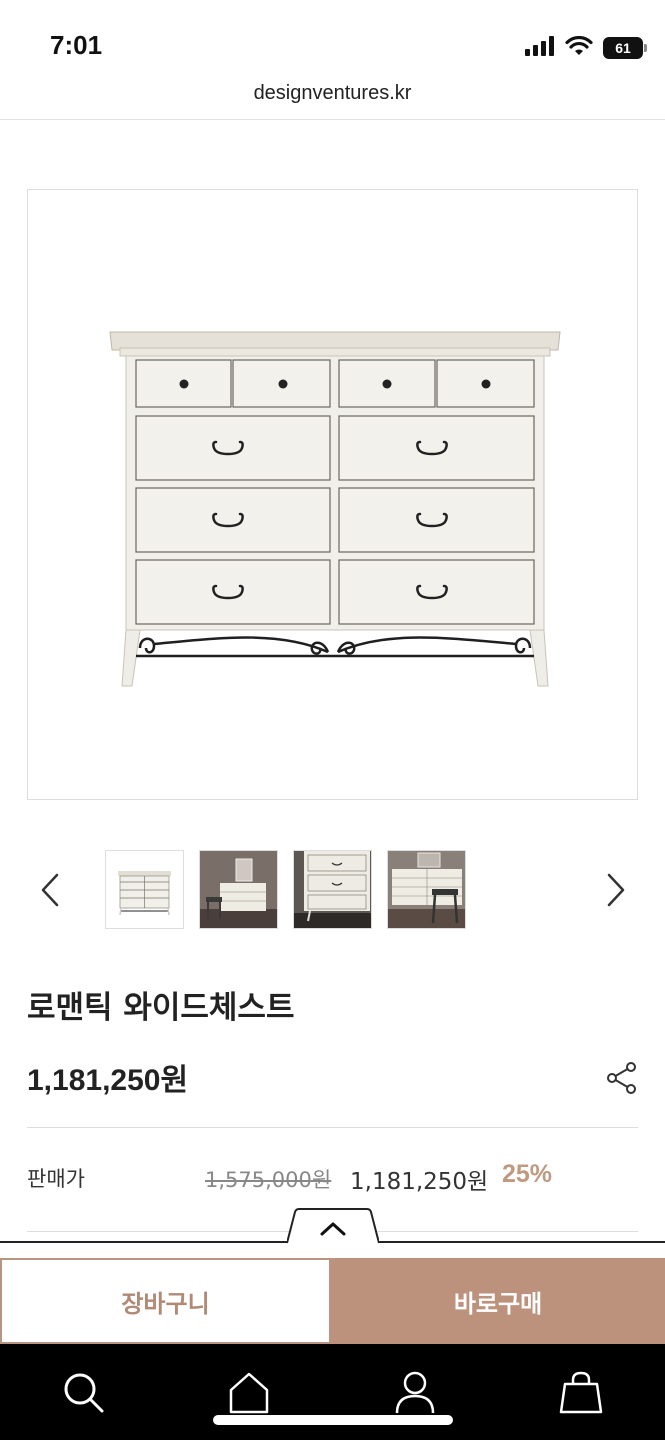  I want to click on original-price: 1,575,000원, so click(268, 1180).